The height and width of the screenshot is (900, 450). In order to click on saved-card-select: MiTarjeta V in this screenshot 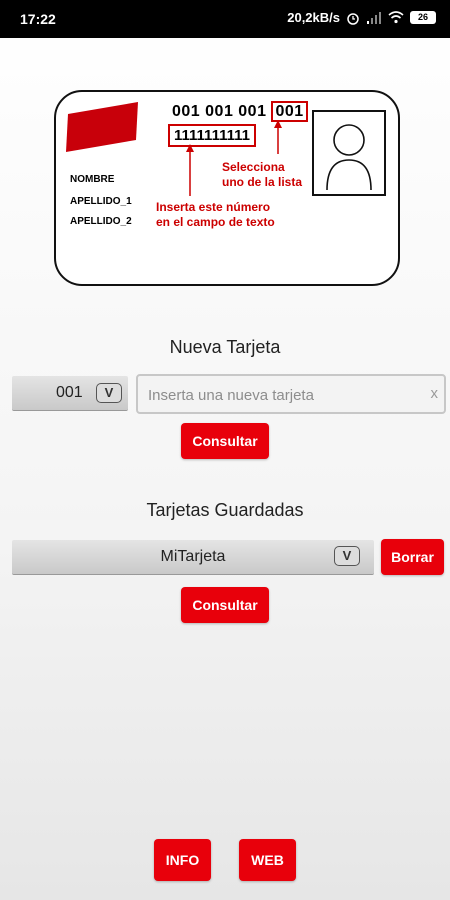, I will do `click(193, 557)`.